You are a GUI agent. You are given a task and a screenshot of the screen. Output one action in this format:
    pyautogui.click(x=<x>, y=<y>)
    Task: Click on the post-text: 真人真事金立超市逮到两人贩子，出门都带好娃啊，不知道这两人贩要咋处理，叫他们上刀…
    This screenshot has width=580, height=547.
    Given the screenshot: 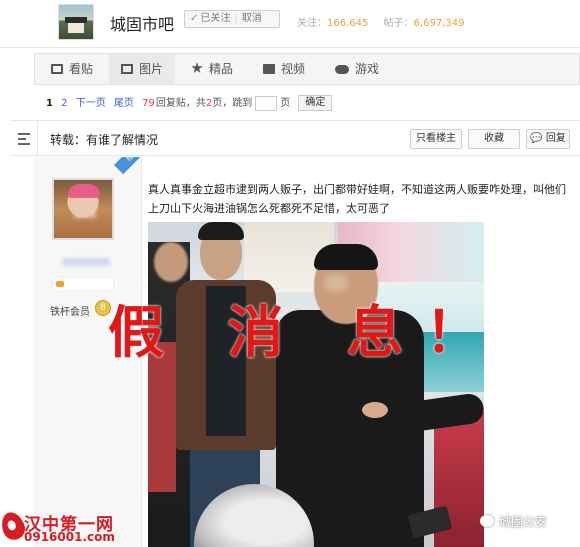 What is the action you would take?
    pyautogui.click(x=357, y=199)
    